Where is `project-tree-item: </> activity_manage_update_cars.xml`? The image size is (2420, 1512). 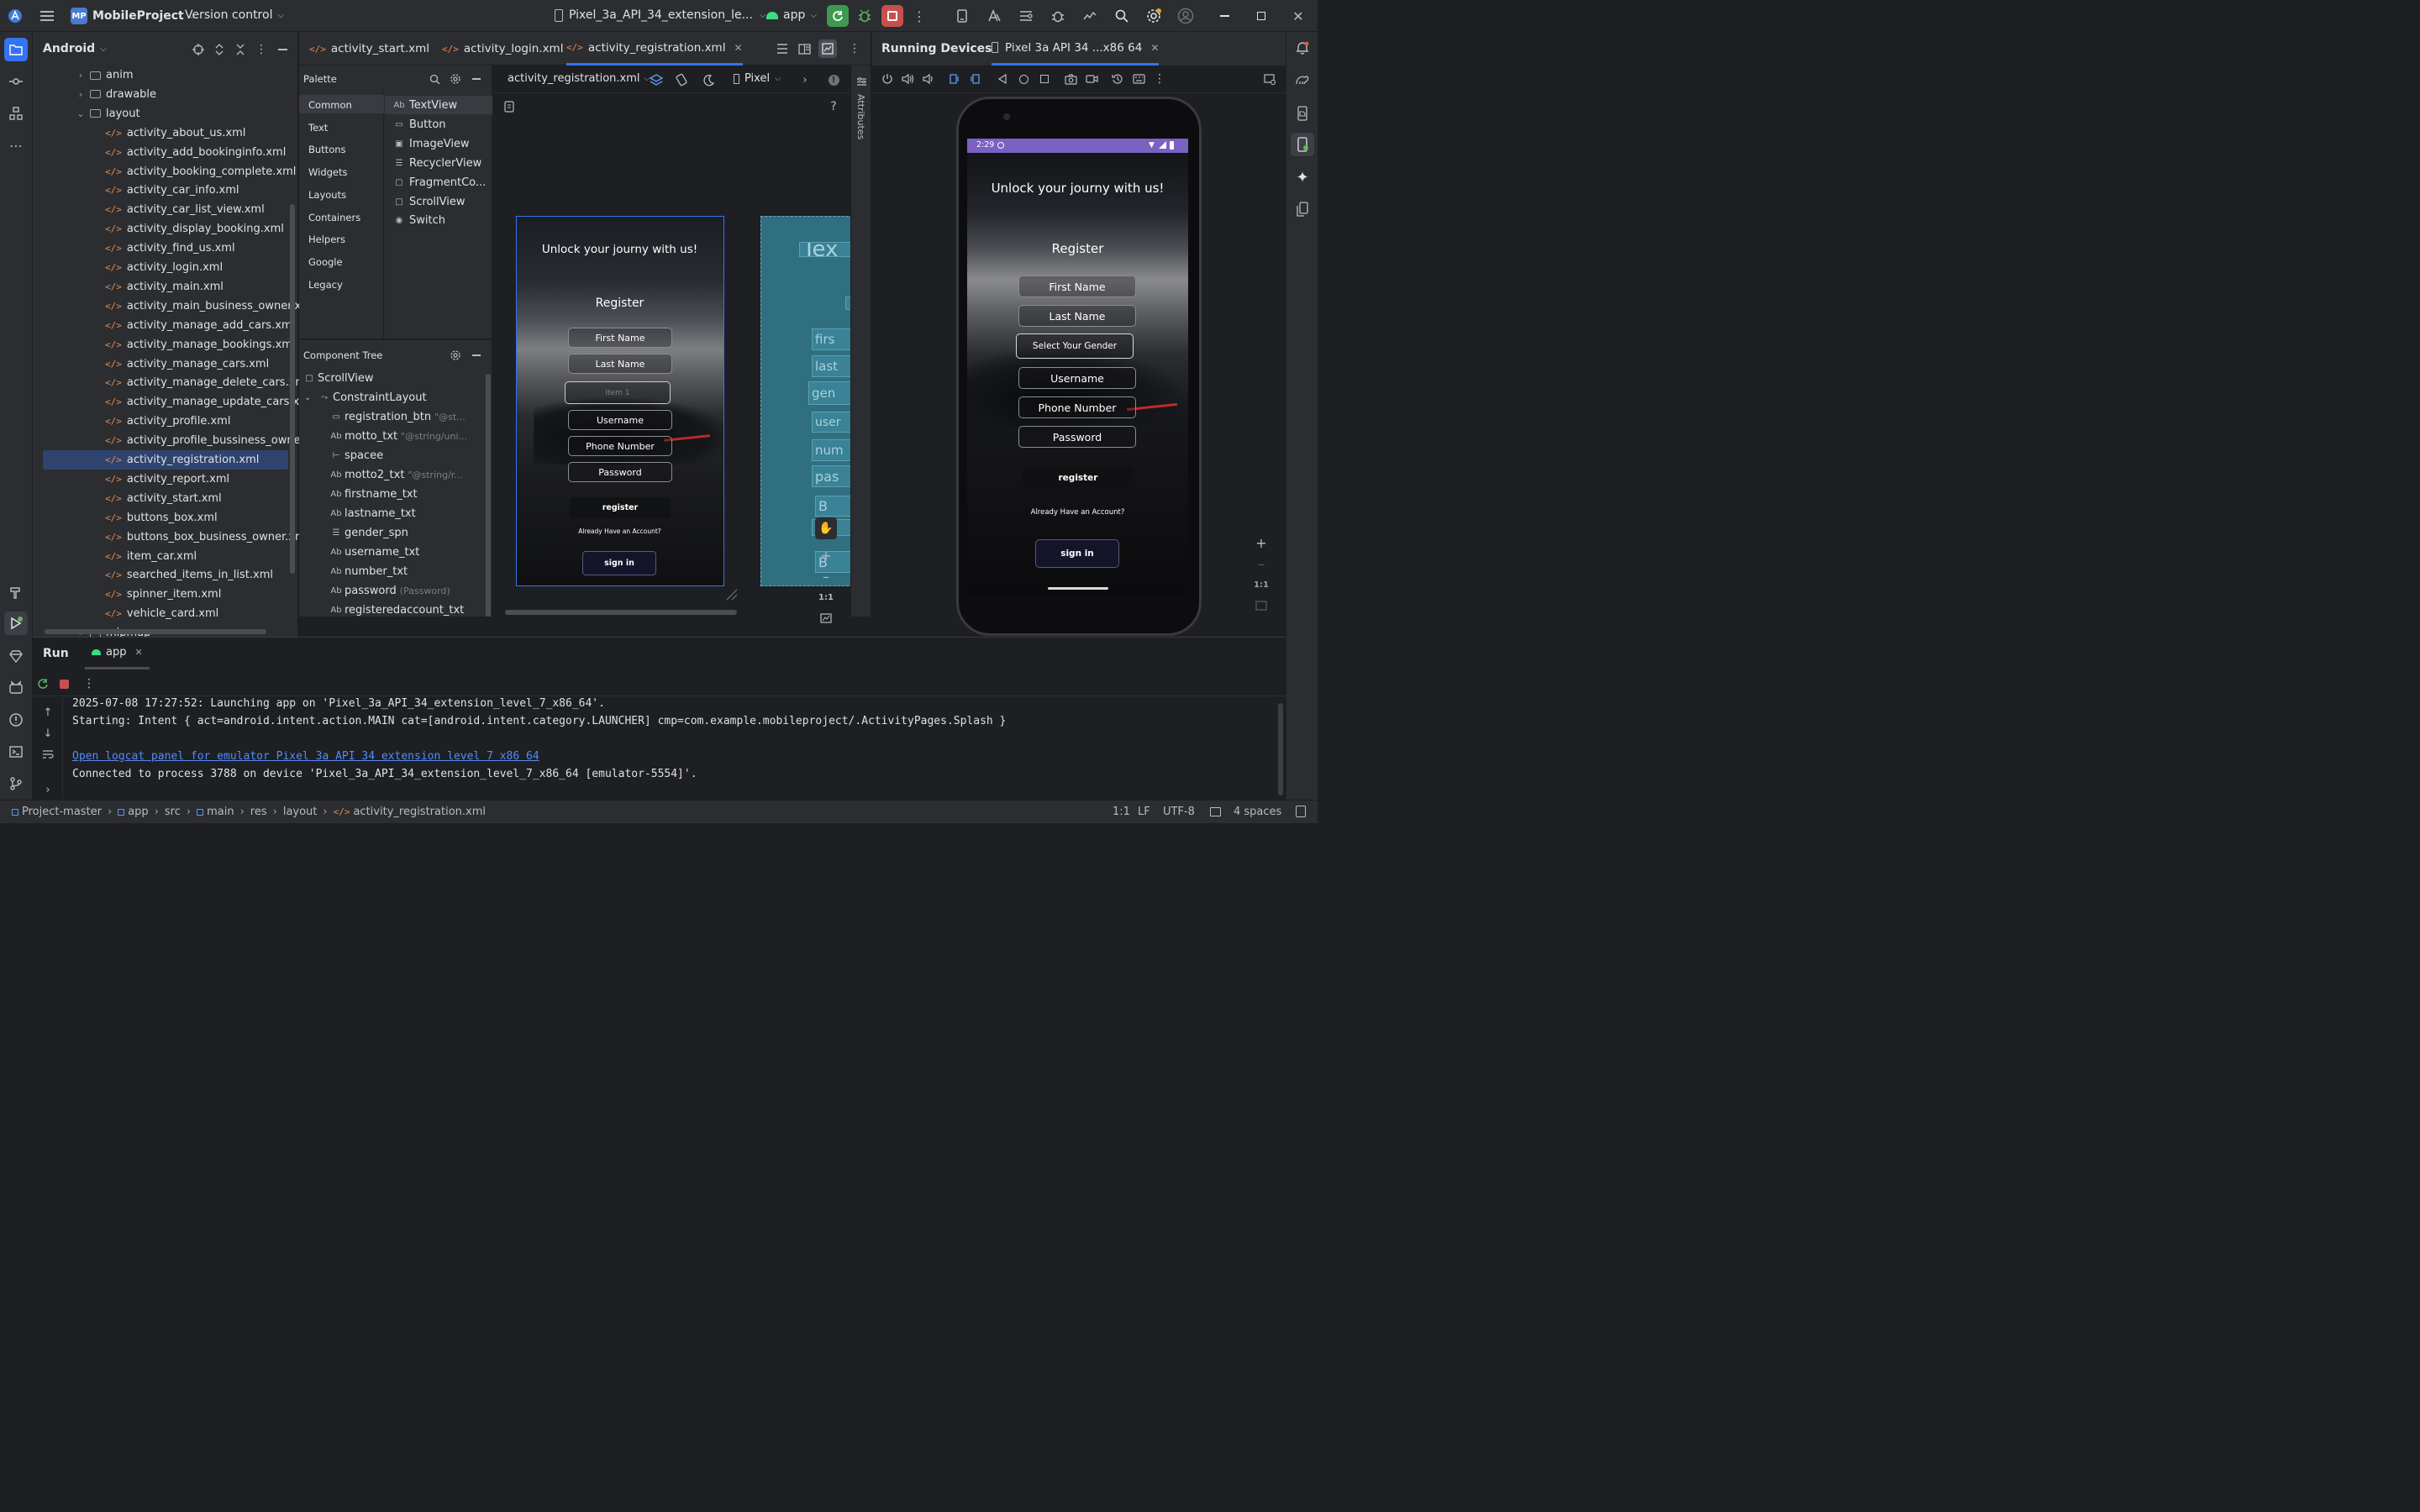
project-tree-item: </> activity_manage_update_cars.xml is located at coordinates (173, 402).